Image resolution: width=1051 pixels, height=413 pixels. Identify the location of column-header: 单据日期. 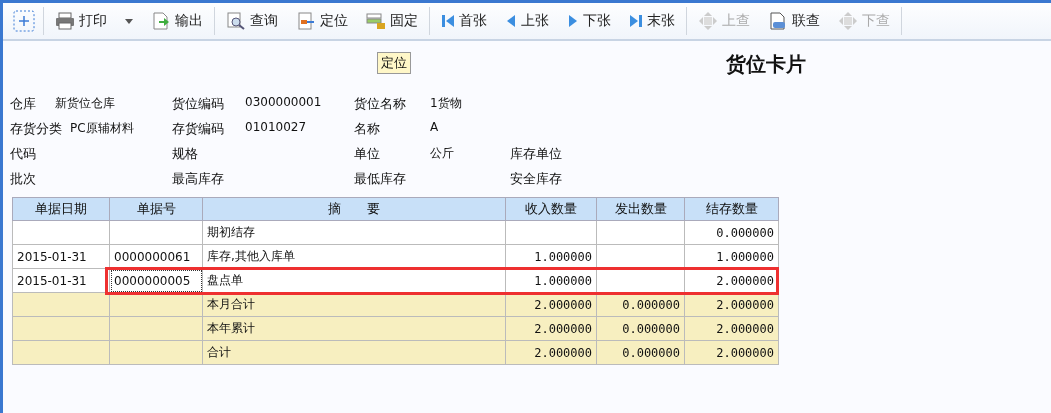
(61, 209).